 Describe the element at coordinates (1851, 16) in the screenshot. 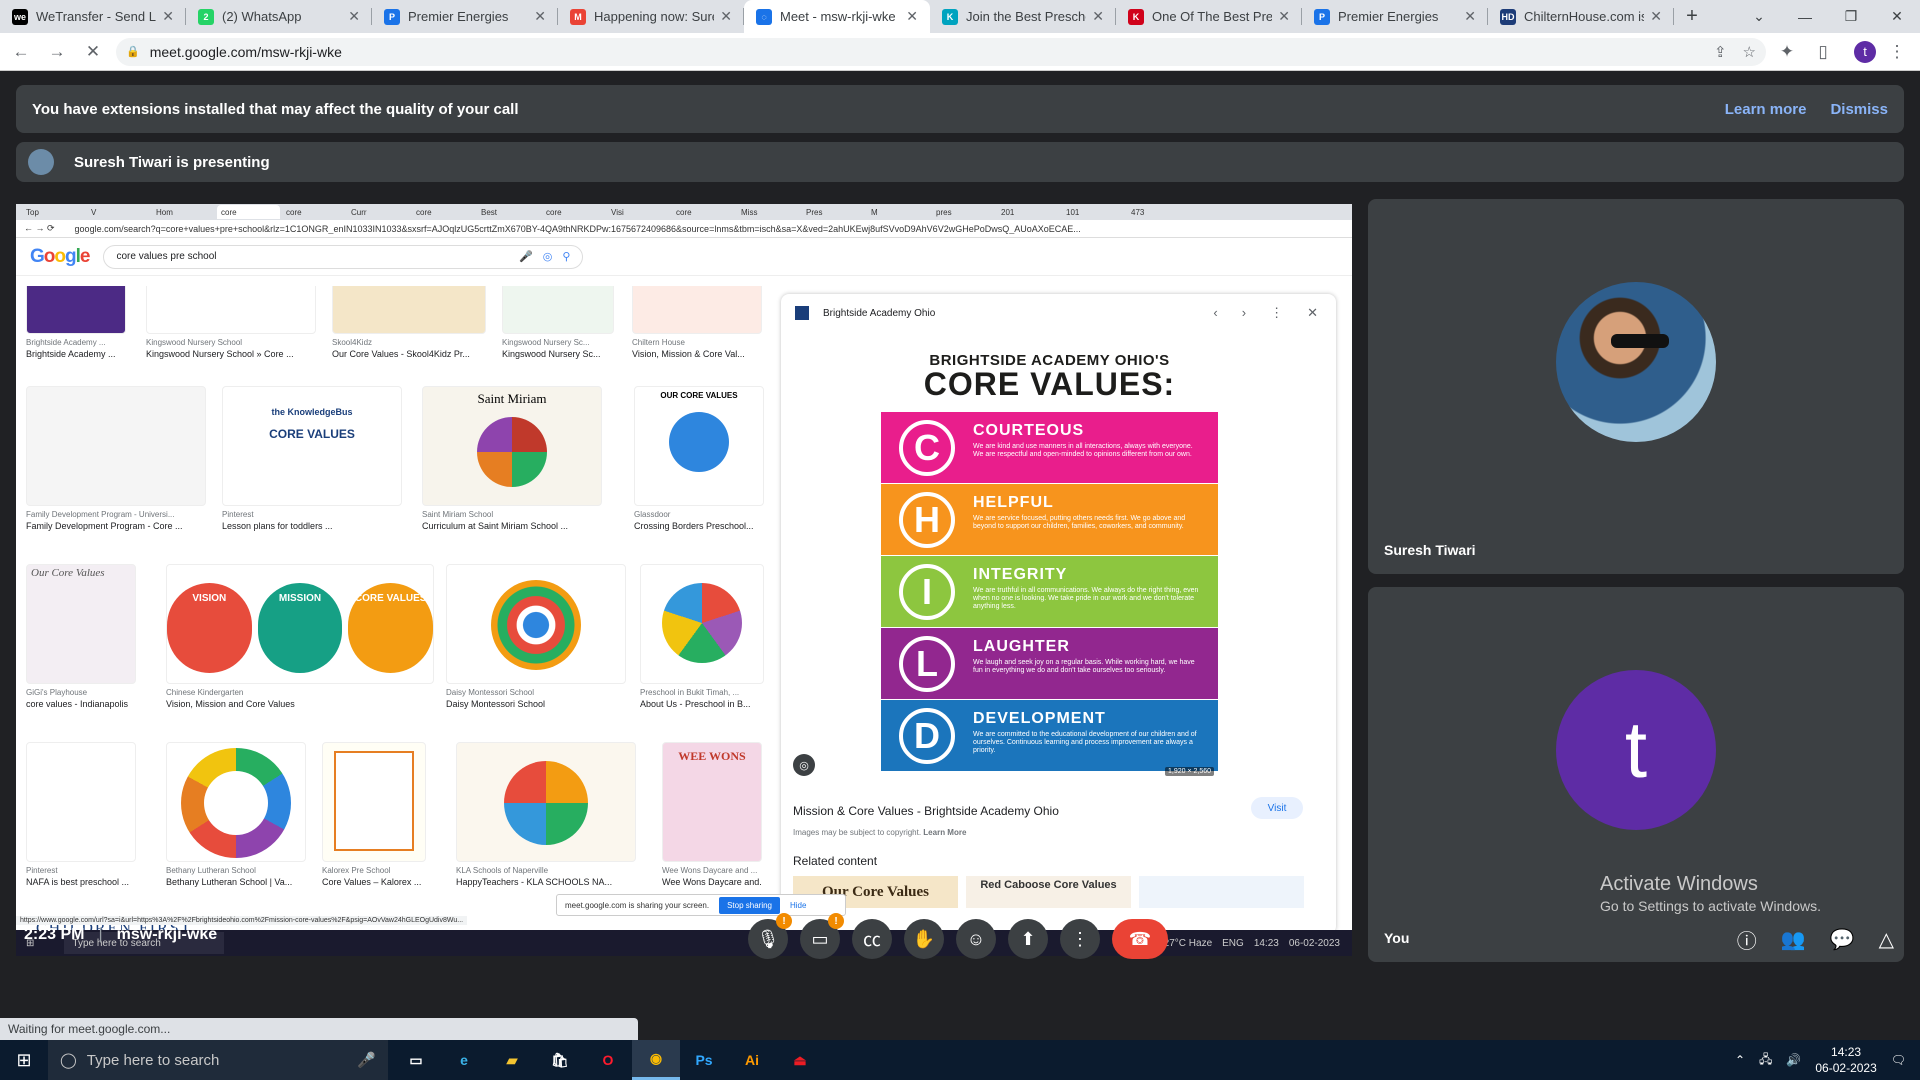

I see `maximize-icon: ❐` at that location.